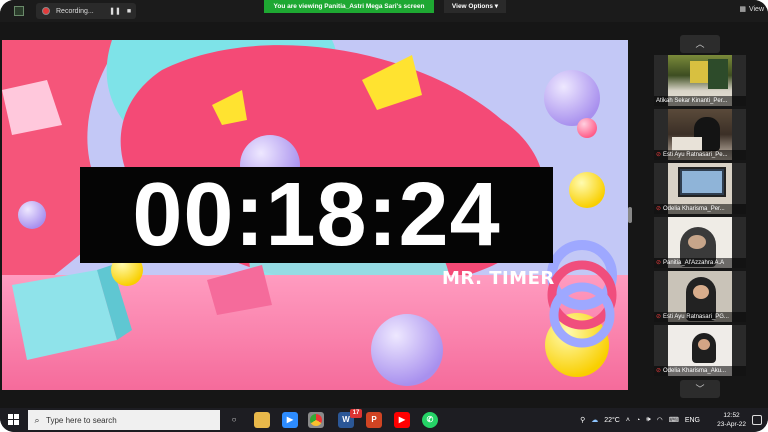 The height and width of the screenshot is (432, 768). I want to click on whatsapp-icon: ✆, so click(430, 420).